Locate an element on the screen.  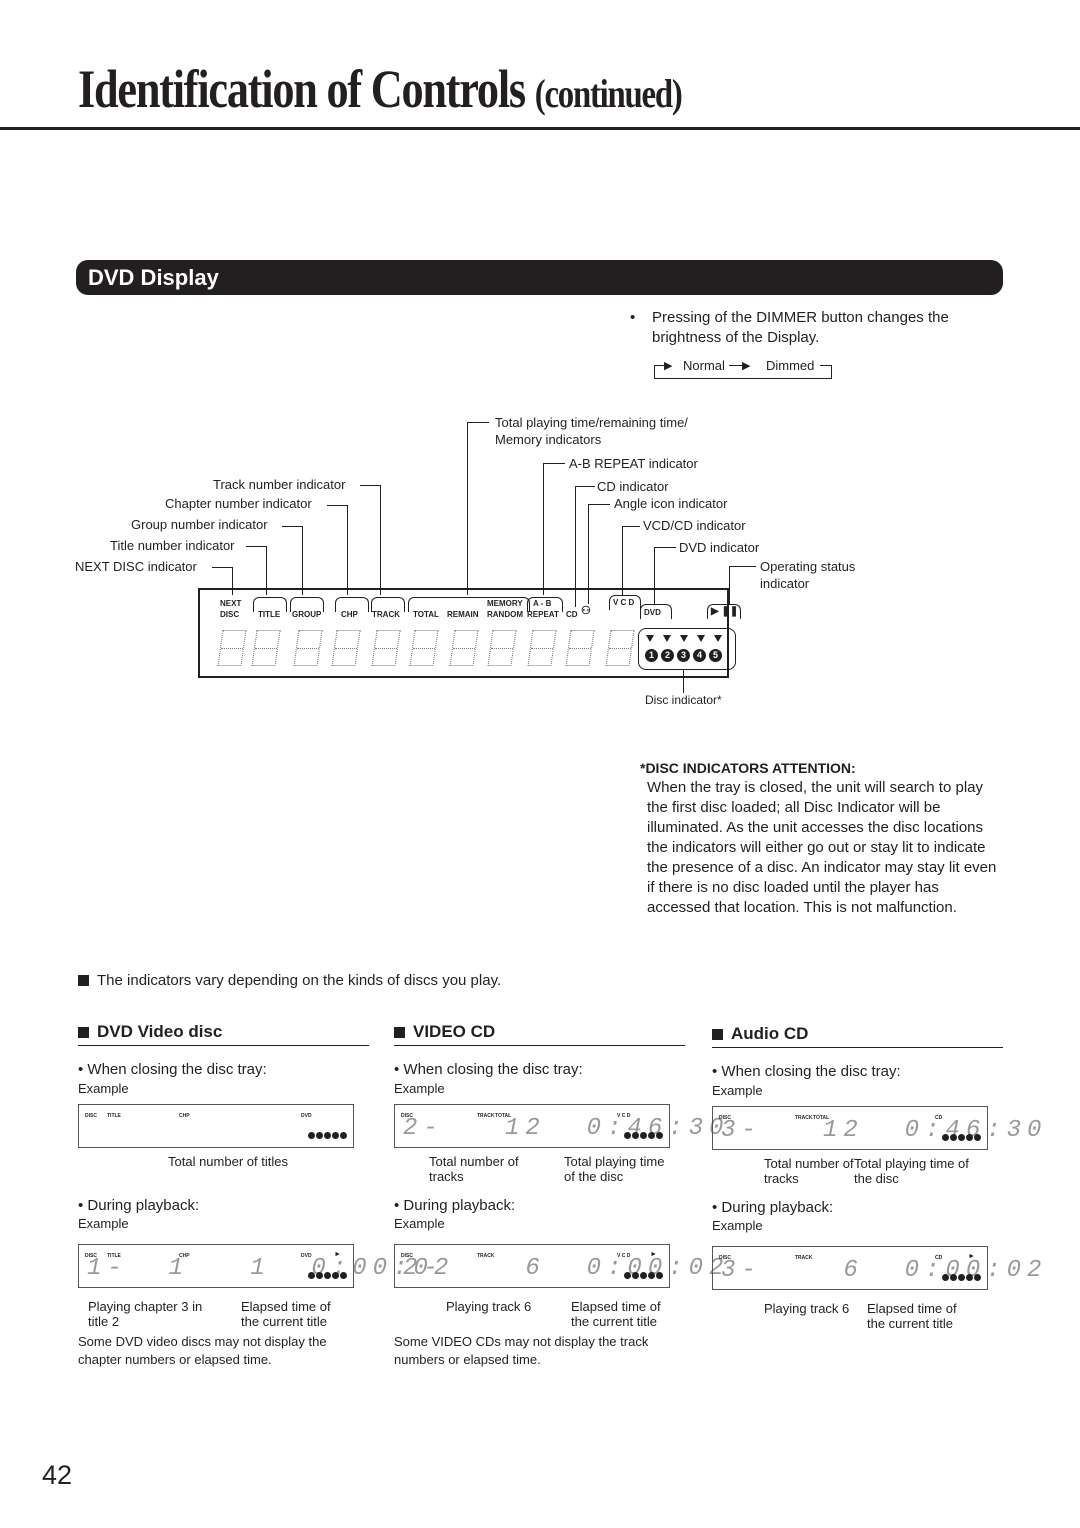
callout-ab-repeat: A-B REPEAT indicator is located at coordinates (633, 463).